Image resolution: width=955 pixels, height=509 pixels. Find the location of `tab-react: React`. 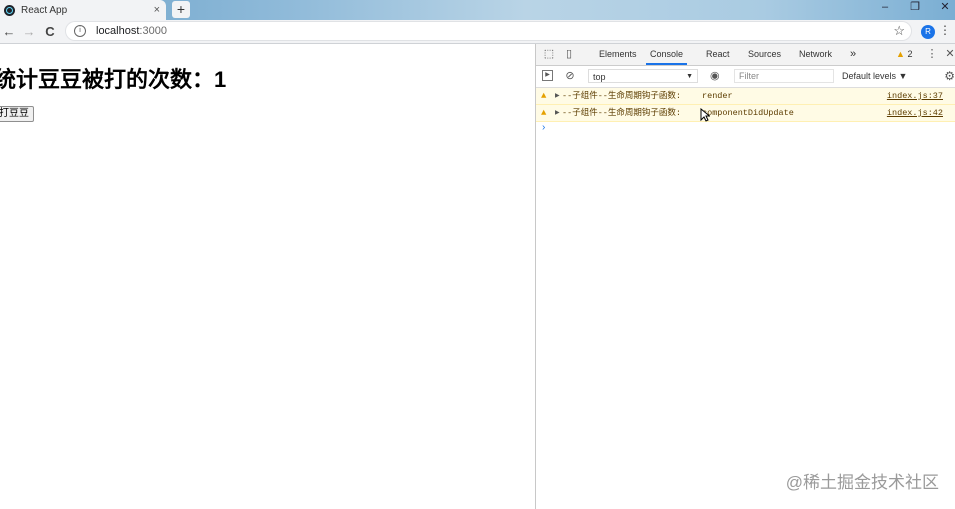

tab-react: React is located at coordinates (718, 54).